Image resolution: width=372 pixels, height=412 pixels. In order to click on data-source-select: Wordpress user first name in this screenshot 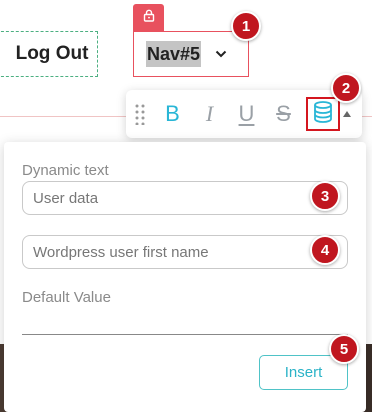, I will do `click(185, 252)`.